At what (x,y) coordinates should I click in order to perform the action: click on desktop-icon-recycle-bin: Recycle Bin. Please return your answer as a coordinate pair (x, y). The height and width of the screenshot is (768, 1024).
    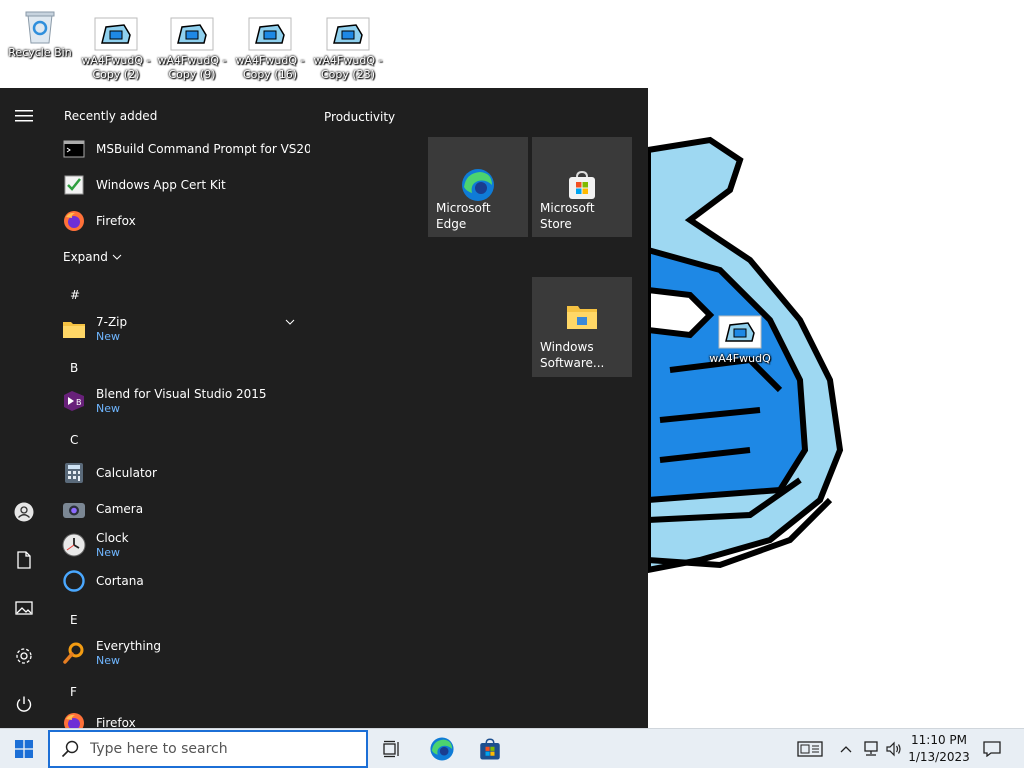
    Looking at the image, I should click on (40, 34).